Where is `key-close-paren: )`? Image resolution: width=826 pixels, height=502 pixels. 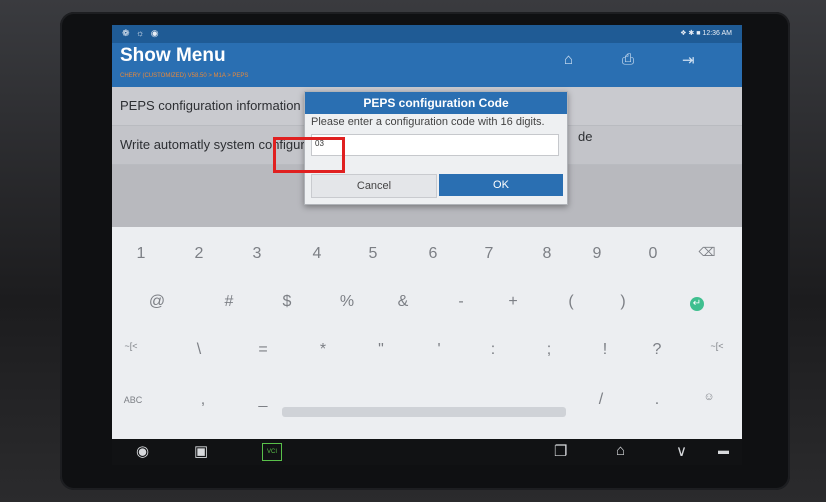
key-close-paren: ) is located at coordinates (623, 302).